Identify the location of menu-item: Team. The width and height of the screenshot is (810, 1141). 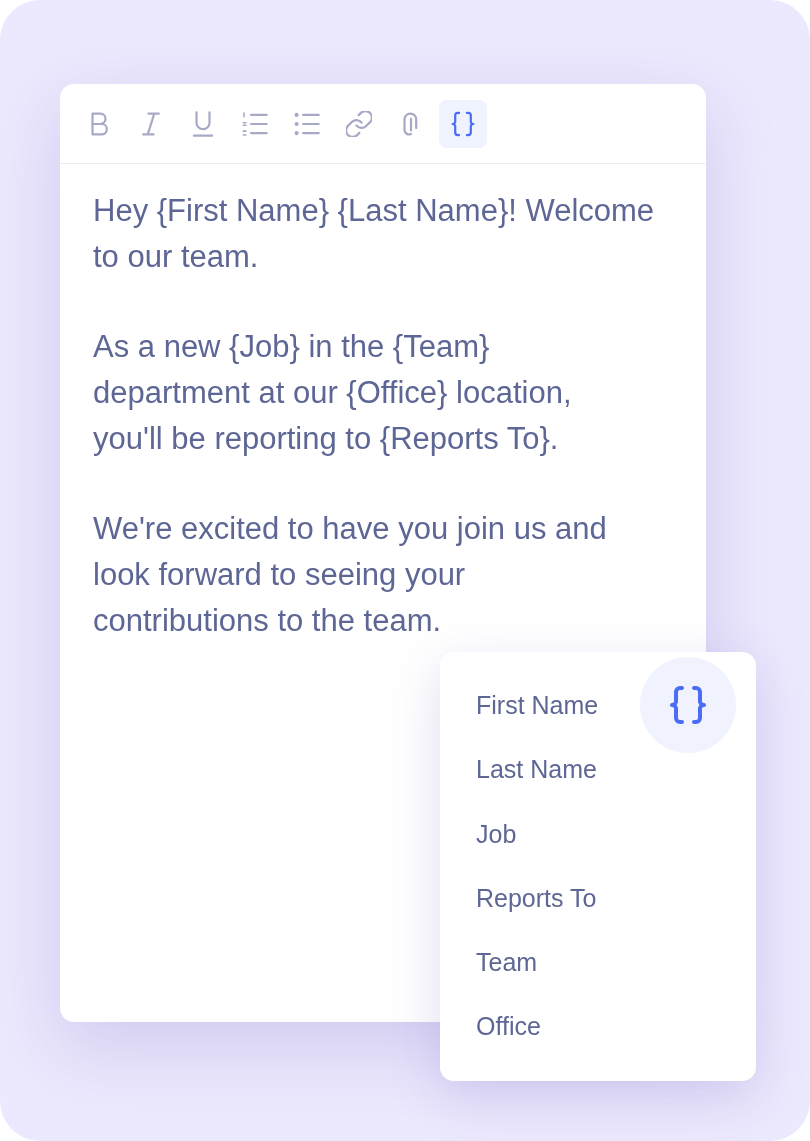
(493, 962).